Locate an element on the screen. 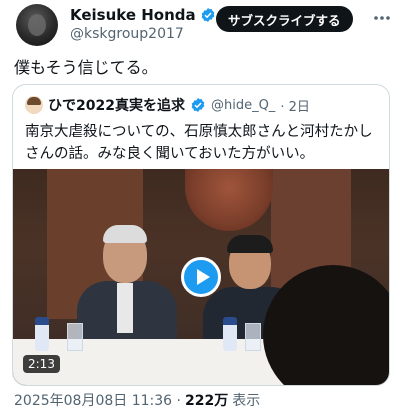 The width and height of the screenshot is (400, 410). quote-avatar is located at coordinates (34, 105).